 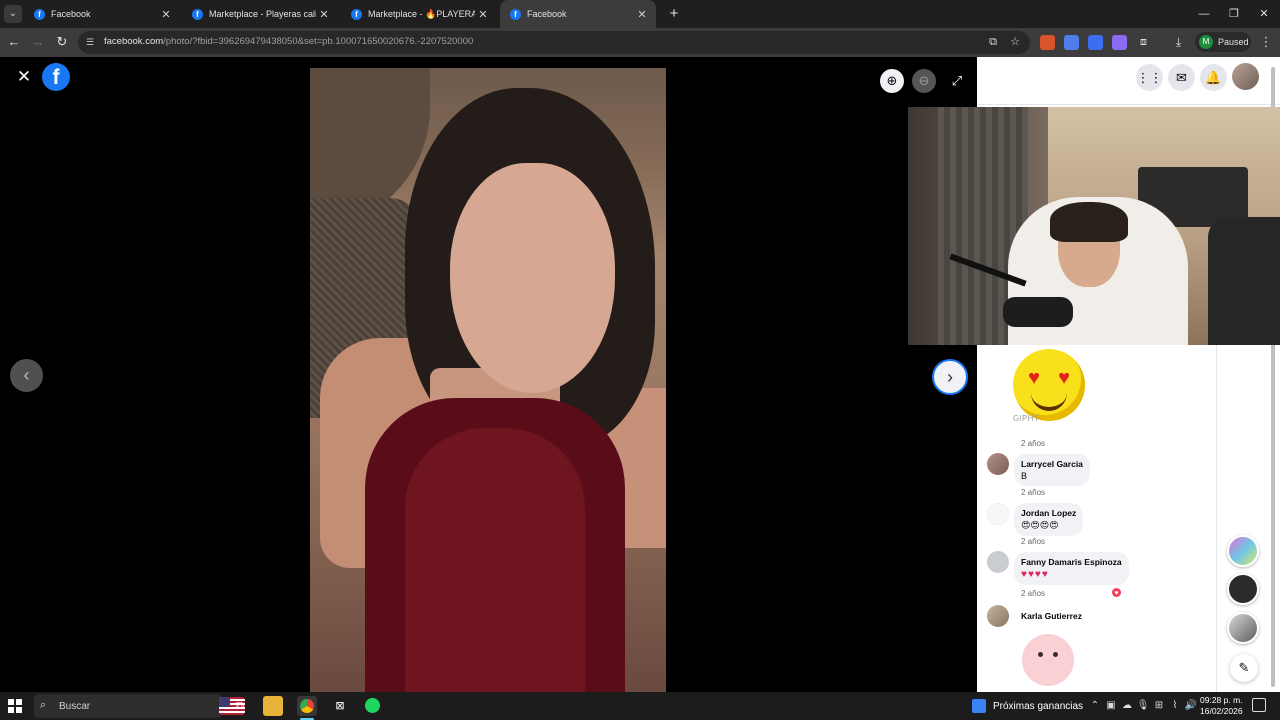 What do you see at coordinates (1119, 42) in the screenshot?
I see `extension-purple-icon` at bounding box center [1119, 42].